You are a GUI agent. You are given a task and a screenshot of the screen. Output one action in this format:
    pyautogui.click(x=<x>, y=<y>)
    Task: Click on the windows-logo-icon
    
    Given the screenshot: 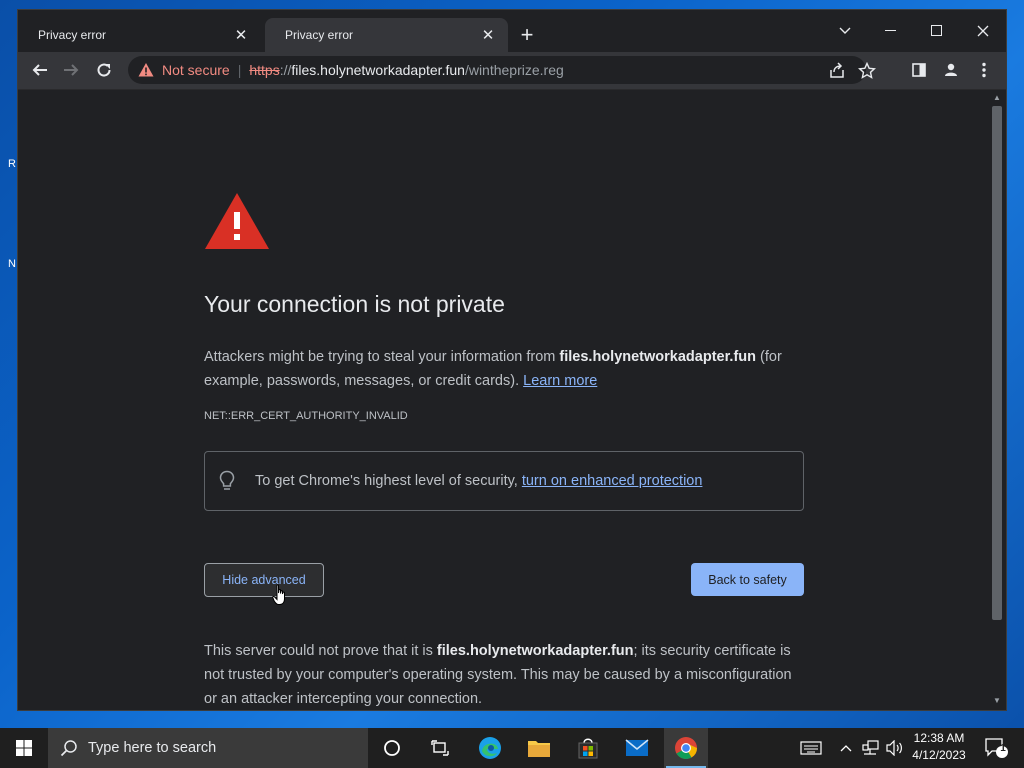 What is the action you would take?
    pyautogui.click(x=24, y=748)
    